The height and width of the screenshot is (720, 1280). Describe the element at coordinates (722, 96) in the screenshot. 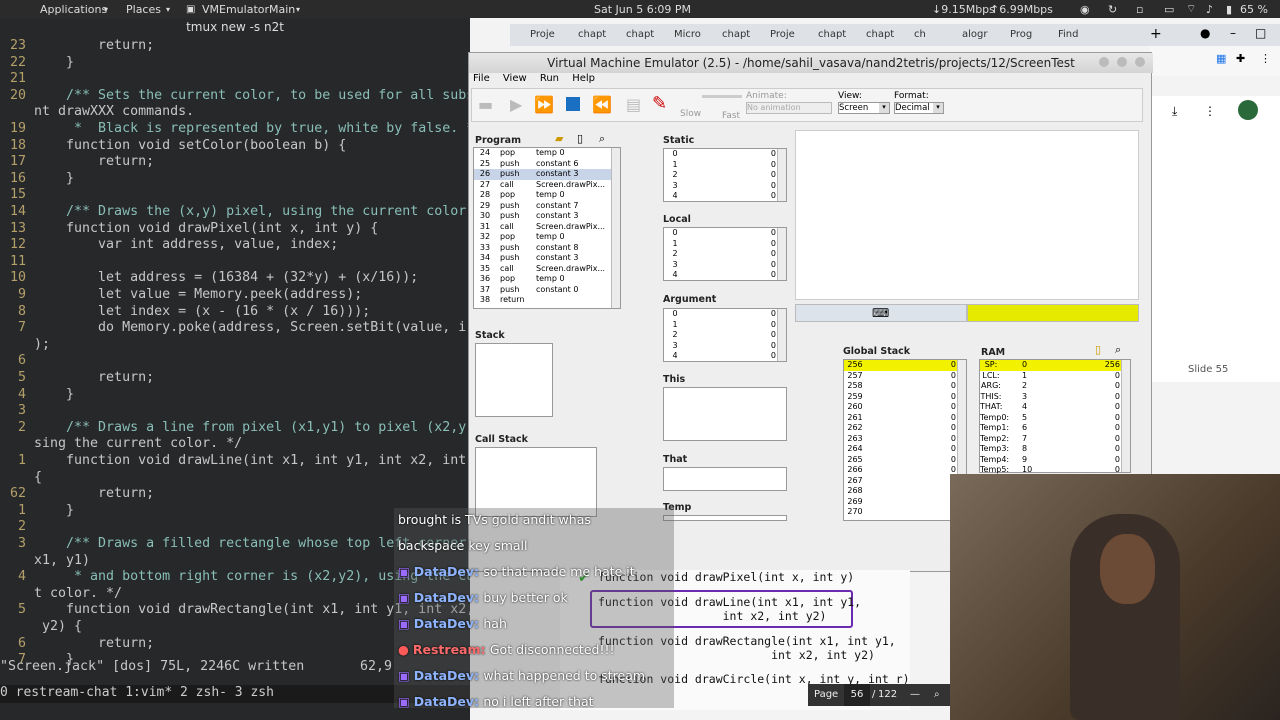

I see `speed-slider` at that location.